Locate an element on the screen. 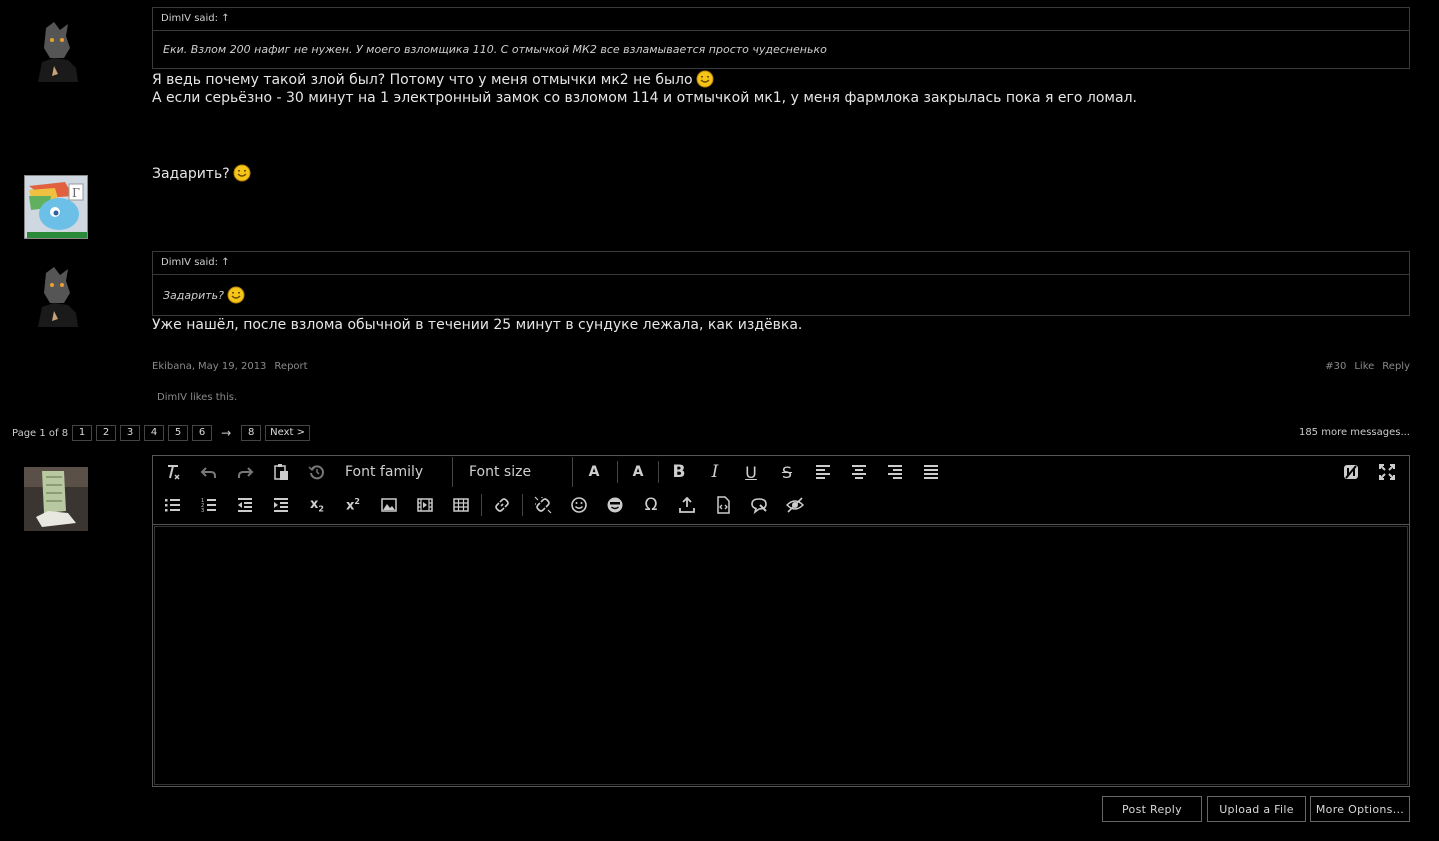  align-justify-icon is located at coordinates (931, 472).